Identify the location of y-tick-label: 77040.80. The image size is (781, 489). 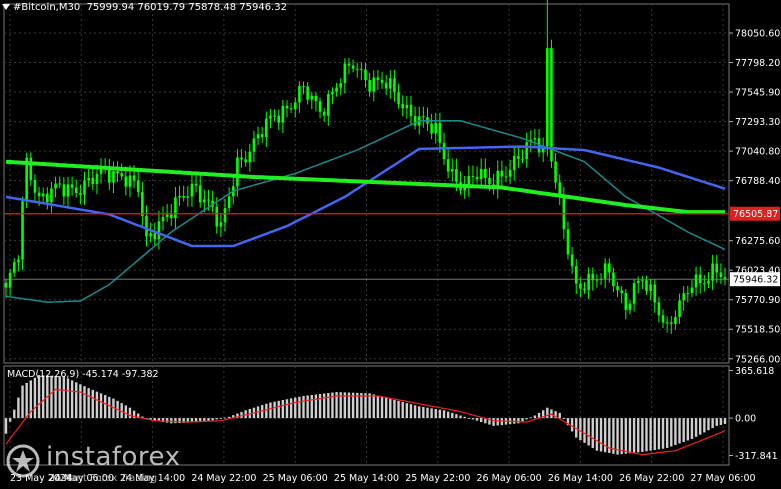
(757, 152).